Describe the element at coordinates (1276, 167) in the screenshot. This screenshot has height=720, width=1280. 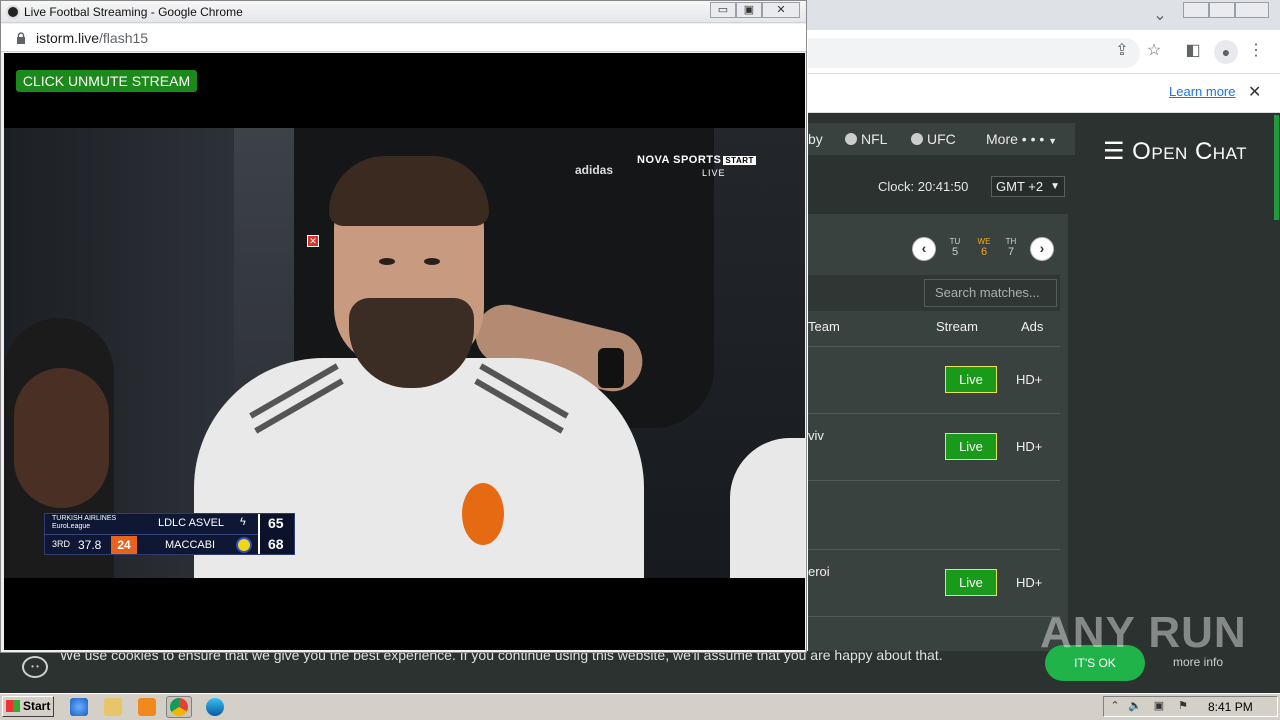
I see `page-scrollbar-thumb` at that location.